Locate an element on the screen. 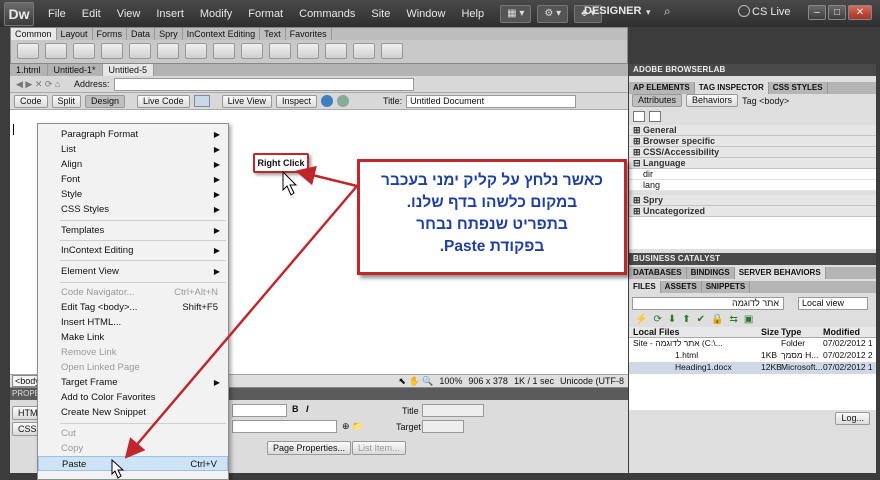 The image size is (880, 480). col-modified: Modified is located at coordinates (848, 332).